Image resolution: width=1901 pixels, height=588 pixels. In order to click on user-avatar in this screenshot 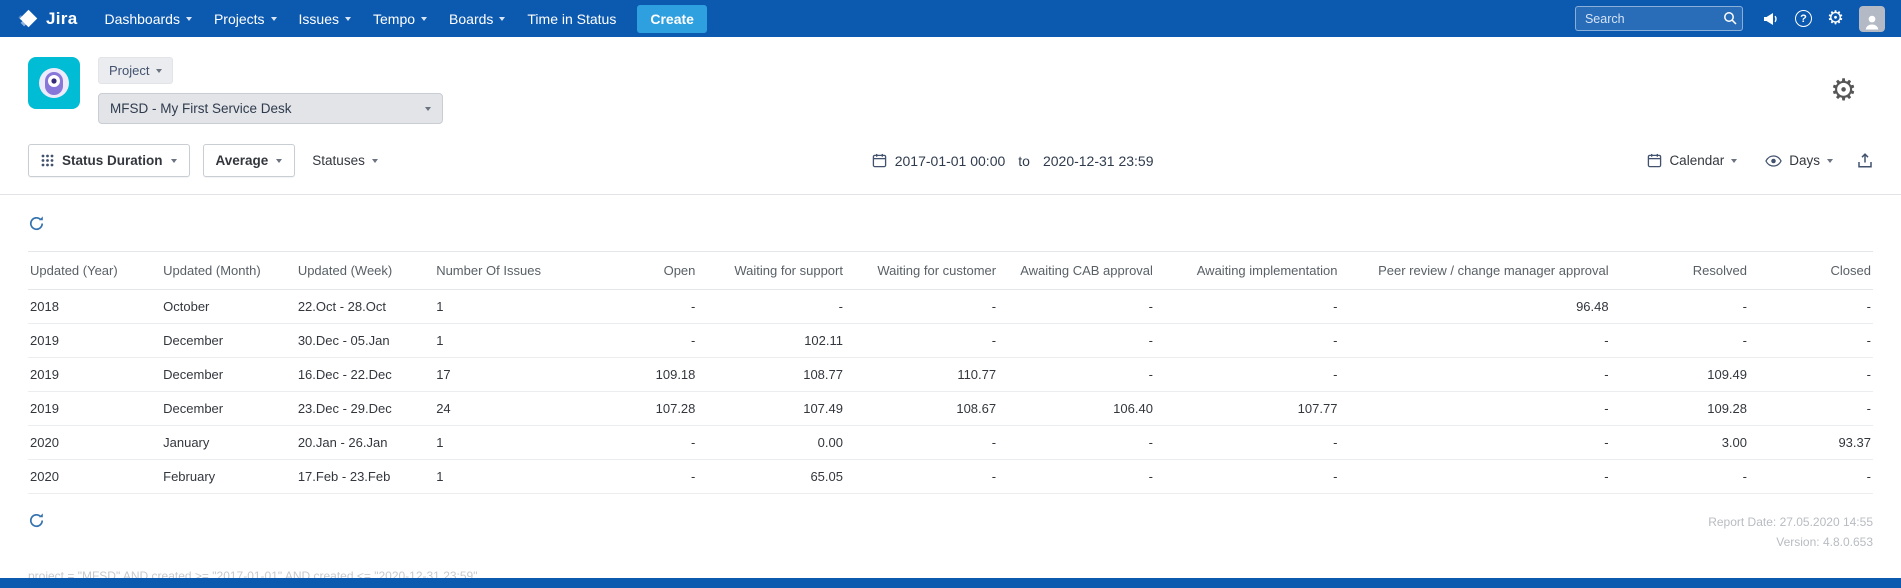, I will do `click(1872, 18)`.